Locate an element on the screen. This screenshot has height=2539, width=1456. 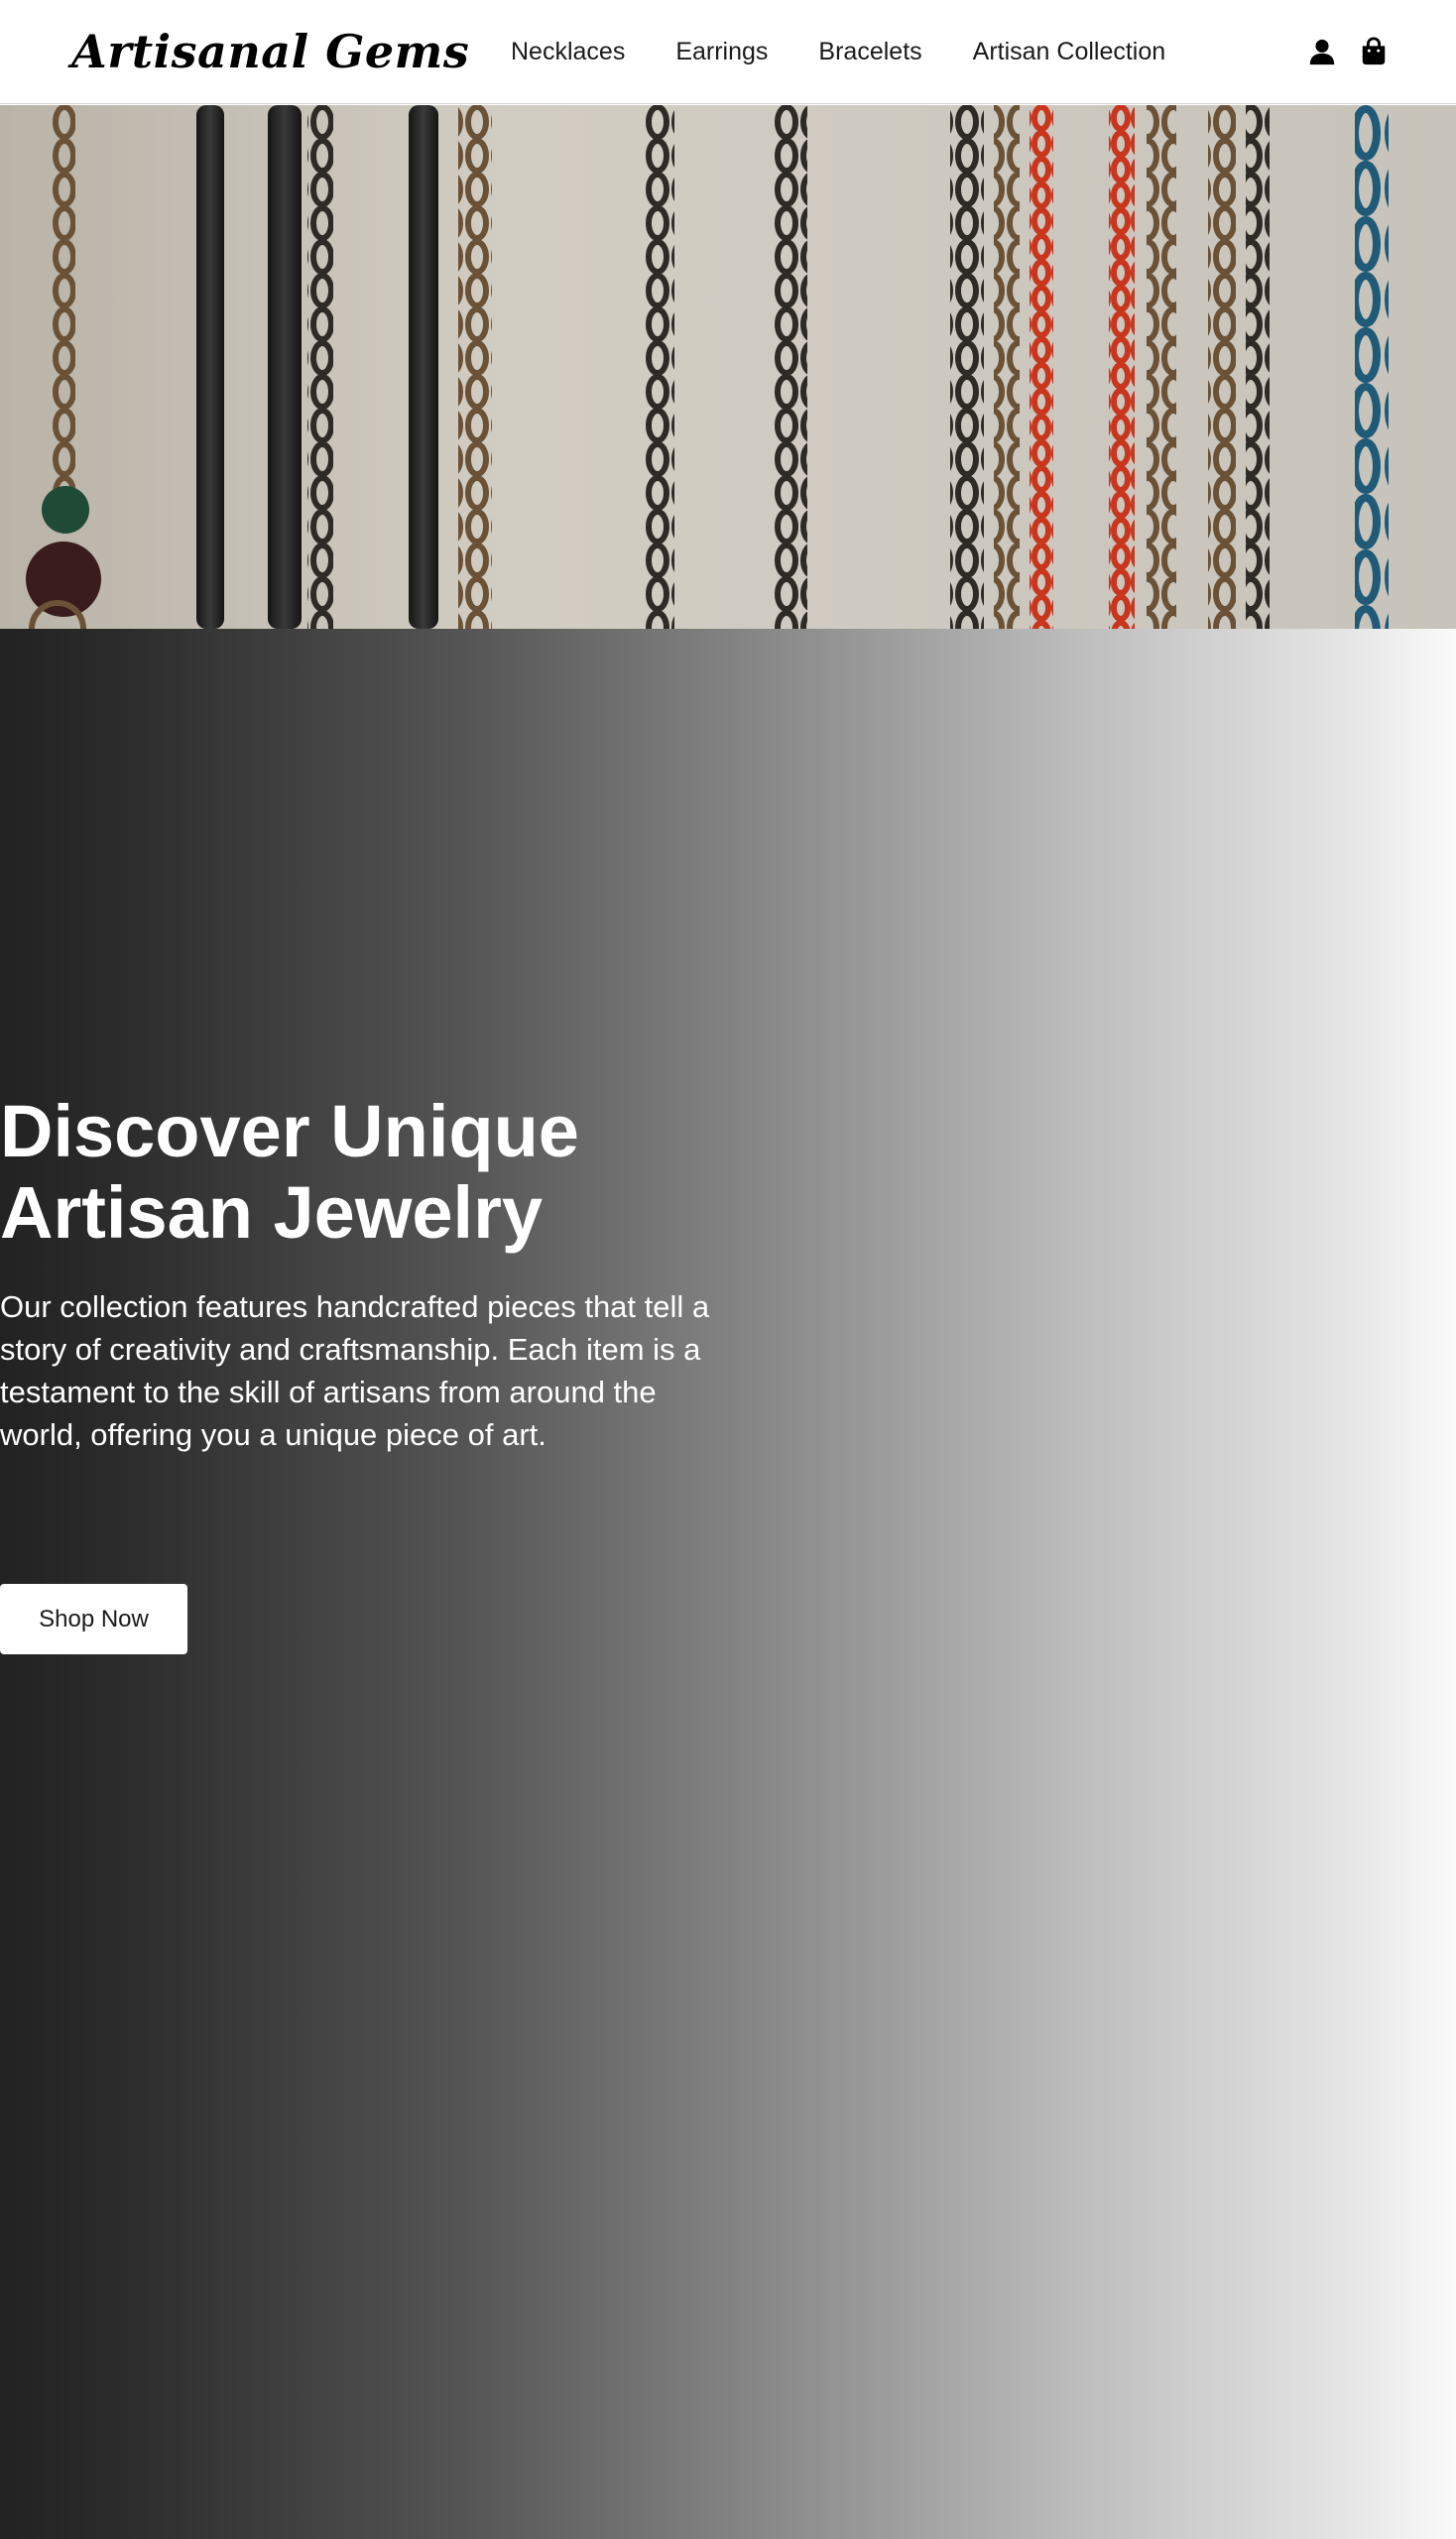
nav-link-artisan-collection: Artisan Collection is located at coordinates (1069, 51).